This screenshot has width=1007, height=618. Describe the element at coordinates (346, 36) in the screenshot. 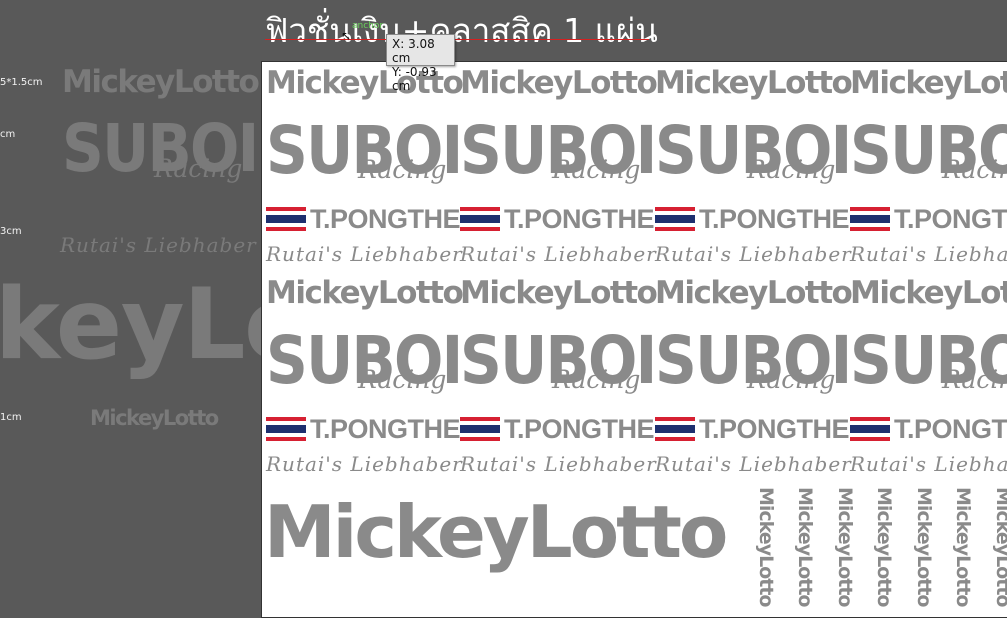

I see `pointer-cursor-icon: ↖` at that location.